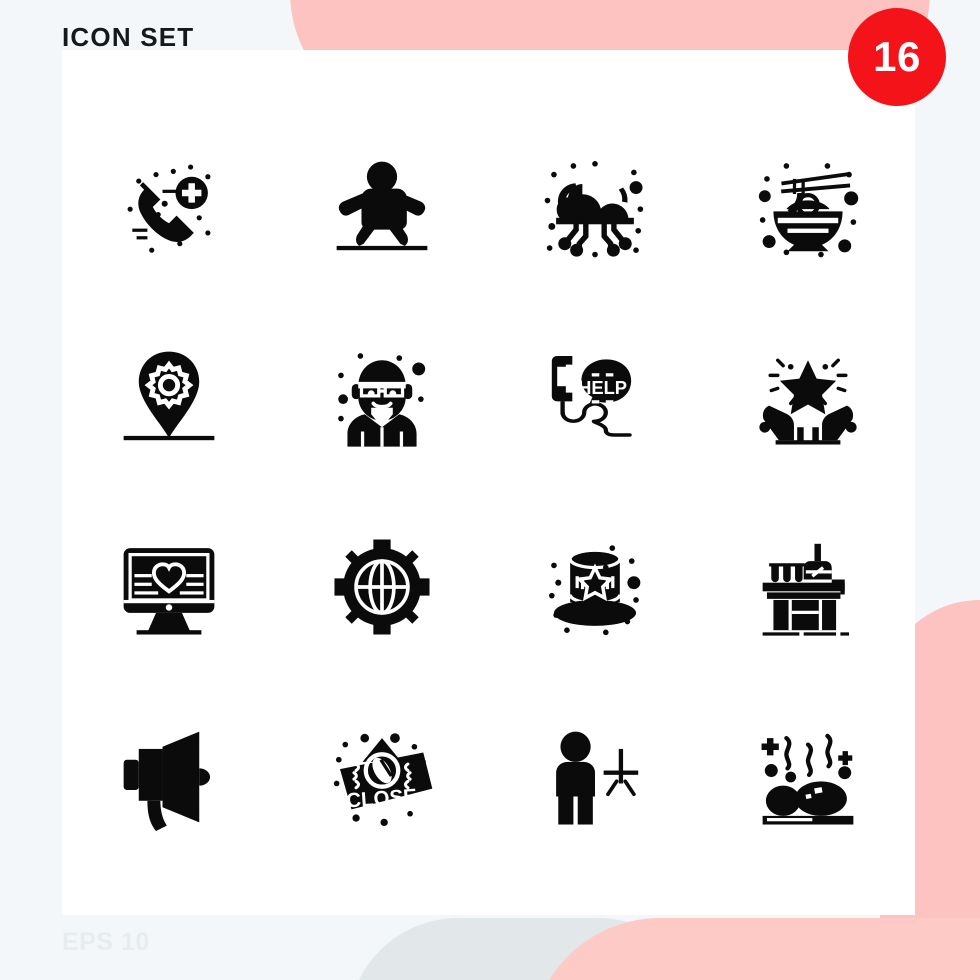 This screenshot has height=980, width=980. I want to click on help-bubble-text: HELP, so click(602, 387).